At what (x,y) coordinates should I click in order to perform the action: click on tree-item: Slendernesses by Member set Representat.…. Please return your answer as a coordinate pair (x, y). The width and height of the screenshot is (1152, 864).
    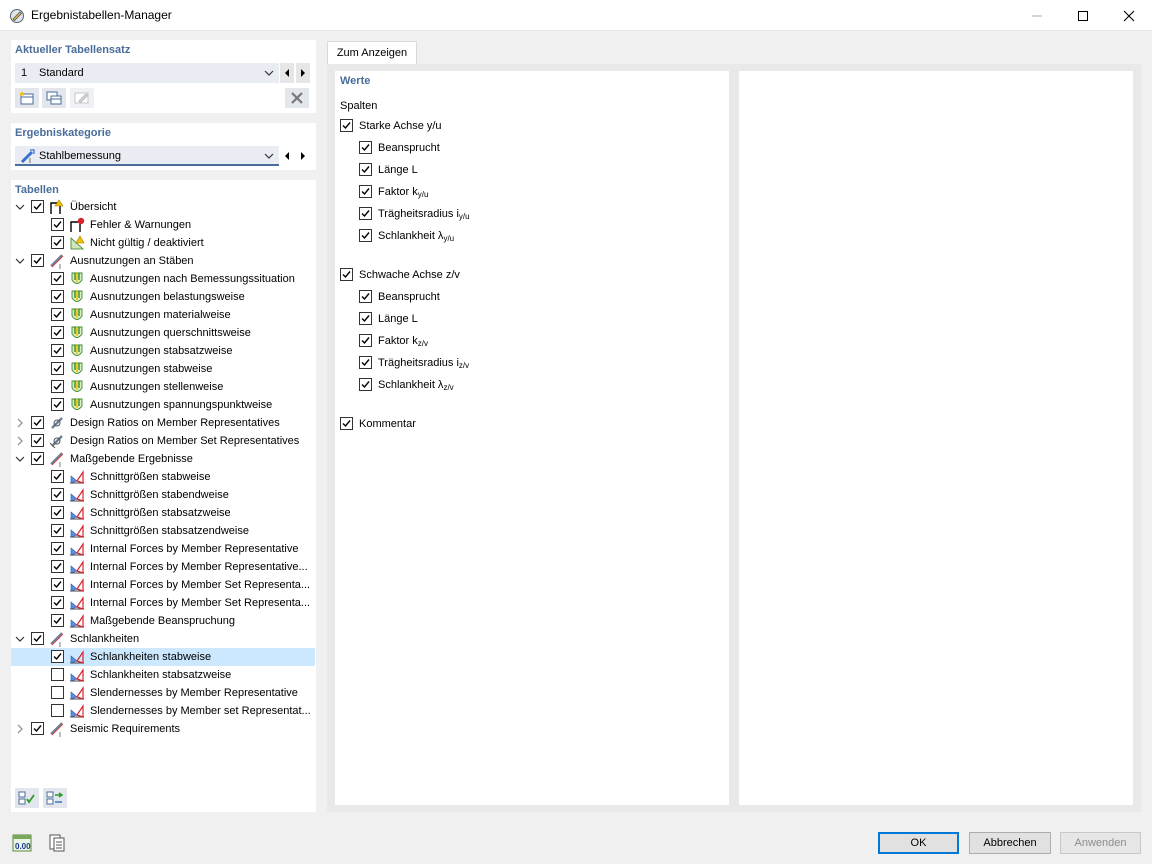
    Looking at the image, I should click on (163, 711).